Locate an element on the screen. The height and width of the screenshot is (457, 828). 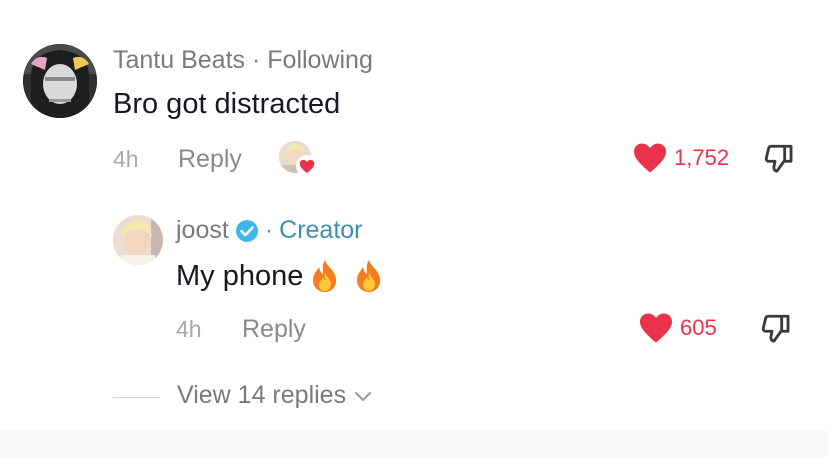
view-replies-button: View 14 replies is located at coordinates (274, 395).